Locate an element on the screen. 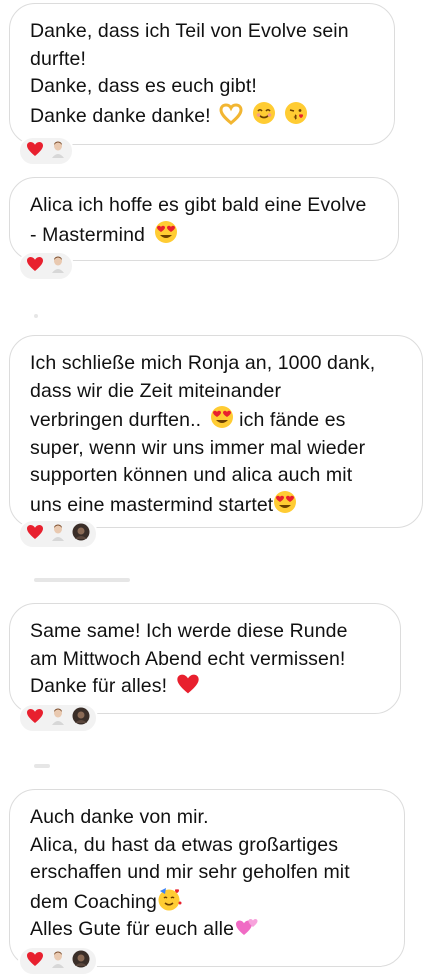 The height and width of the screenshot is (976, 428). smiling-face-emoji-icon is located at coordinates (264, 113).